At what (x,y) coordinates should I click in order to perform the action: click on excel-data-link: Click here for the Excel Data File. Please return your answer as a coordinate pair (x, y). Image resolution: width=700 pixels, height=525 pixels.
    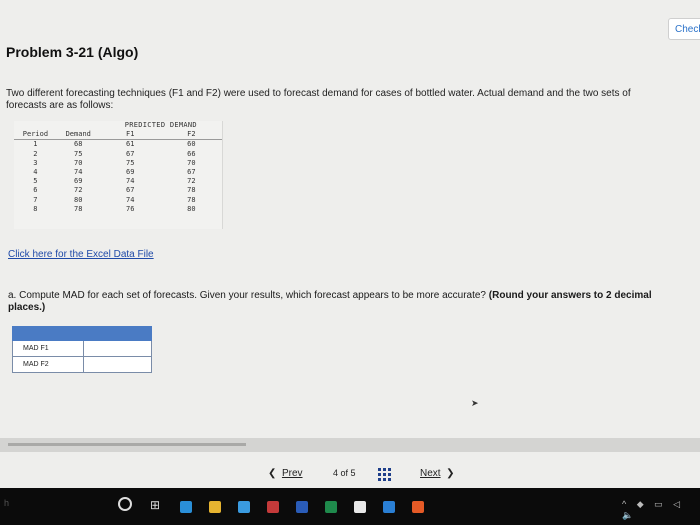
    Looking at the image, I should click on (81, 254).